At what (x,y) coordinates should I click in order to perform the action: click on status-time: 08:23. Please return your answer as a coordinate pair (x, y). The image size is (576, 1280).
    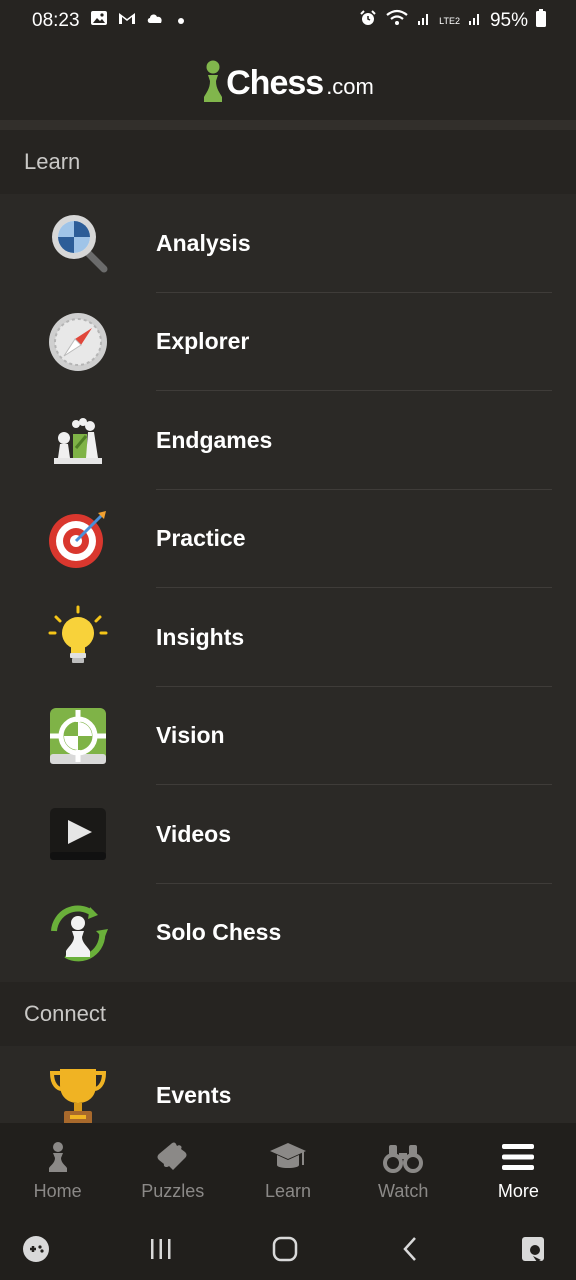
    Looking at the image, I should click on (56, 20).